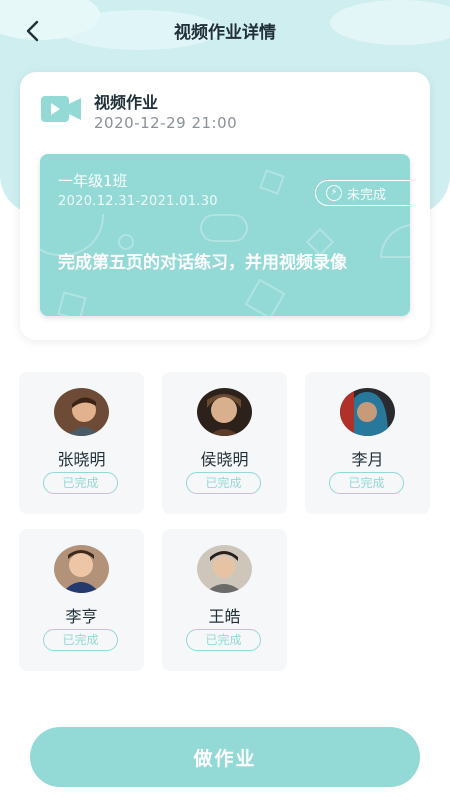 Image resolution: width=450 pixels, height=800 pixels. What do you see at coordinates (225, 33) in the screenshot?
I see `page-title: 视频作业详情` at bounding box center [225, 33].